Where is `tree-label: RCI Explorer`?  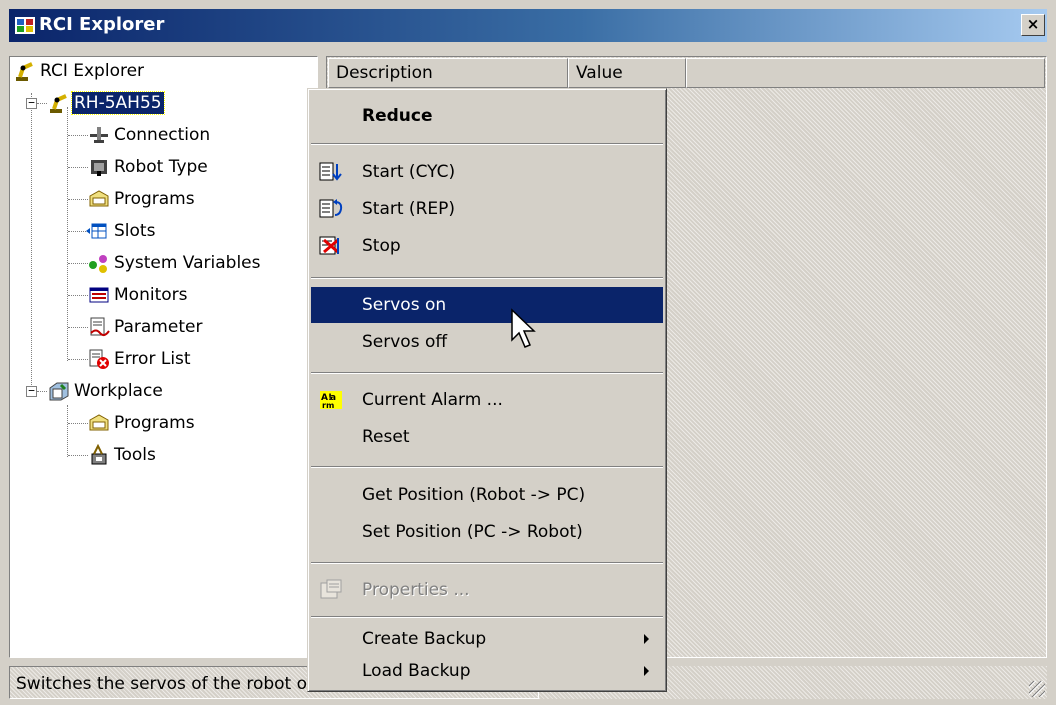 tree-label: RCI Explorer is located at coordinates (92, 71).